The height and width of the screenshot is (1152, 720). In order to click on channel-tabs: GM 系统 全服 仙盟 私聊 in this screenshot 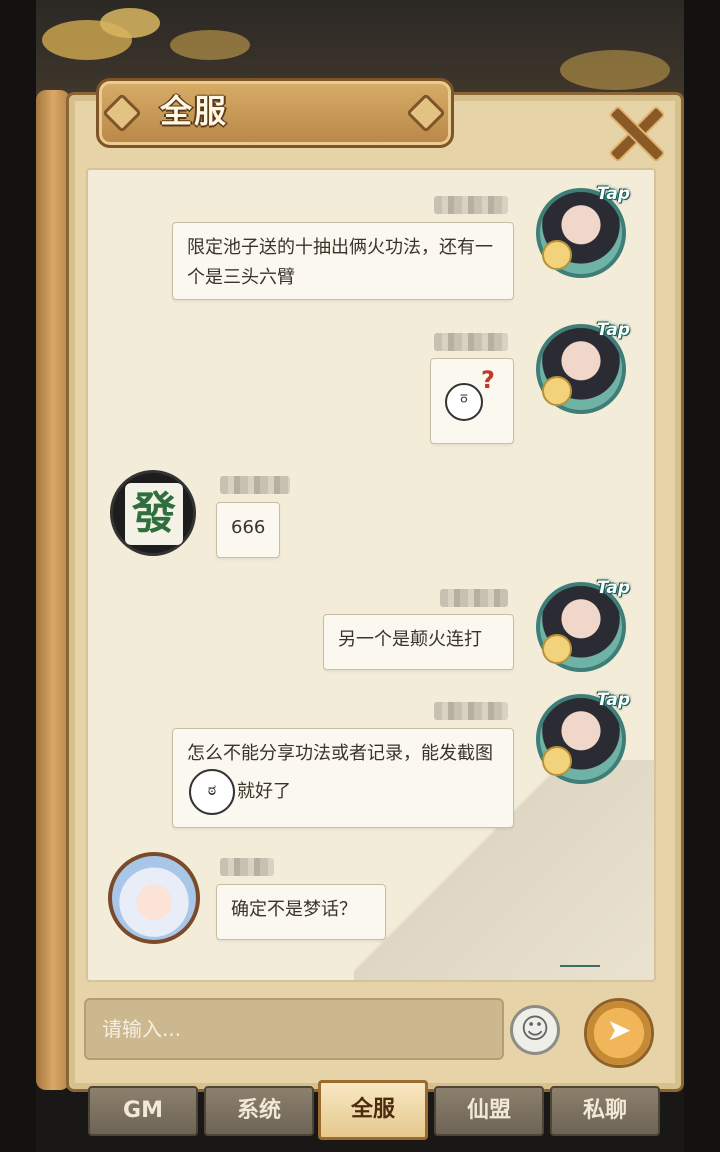, I will do `click(374, 1116)`.